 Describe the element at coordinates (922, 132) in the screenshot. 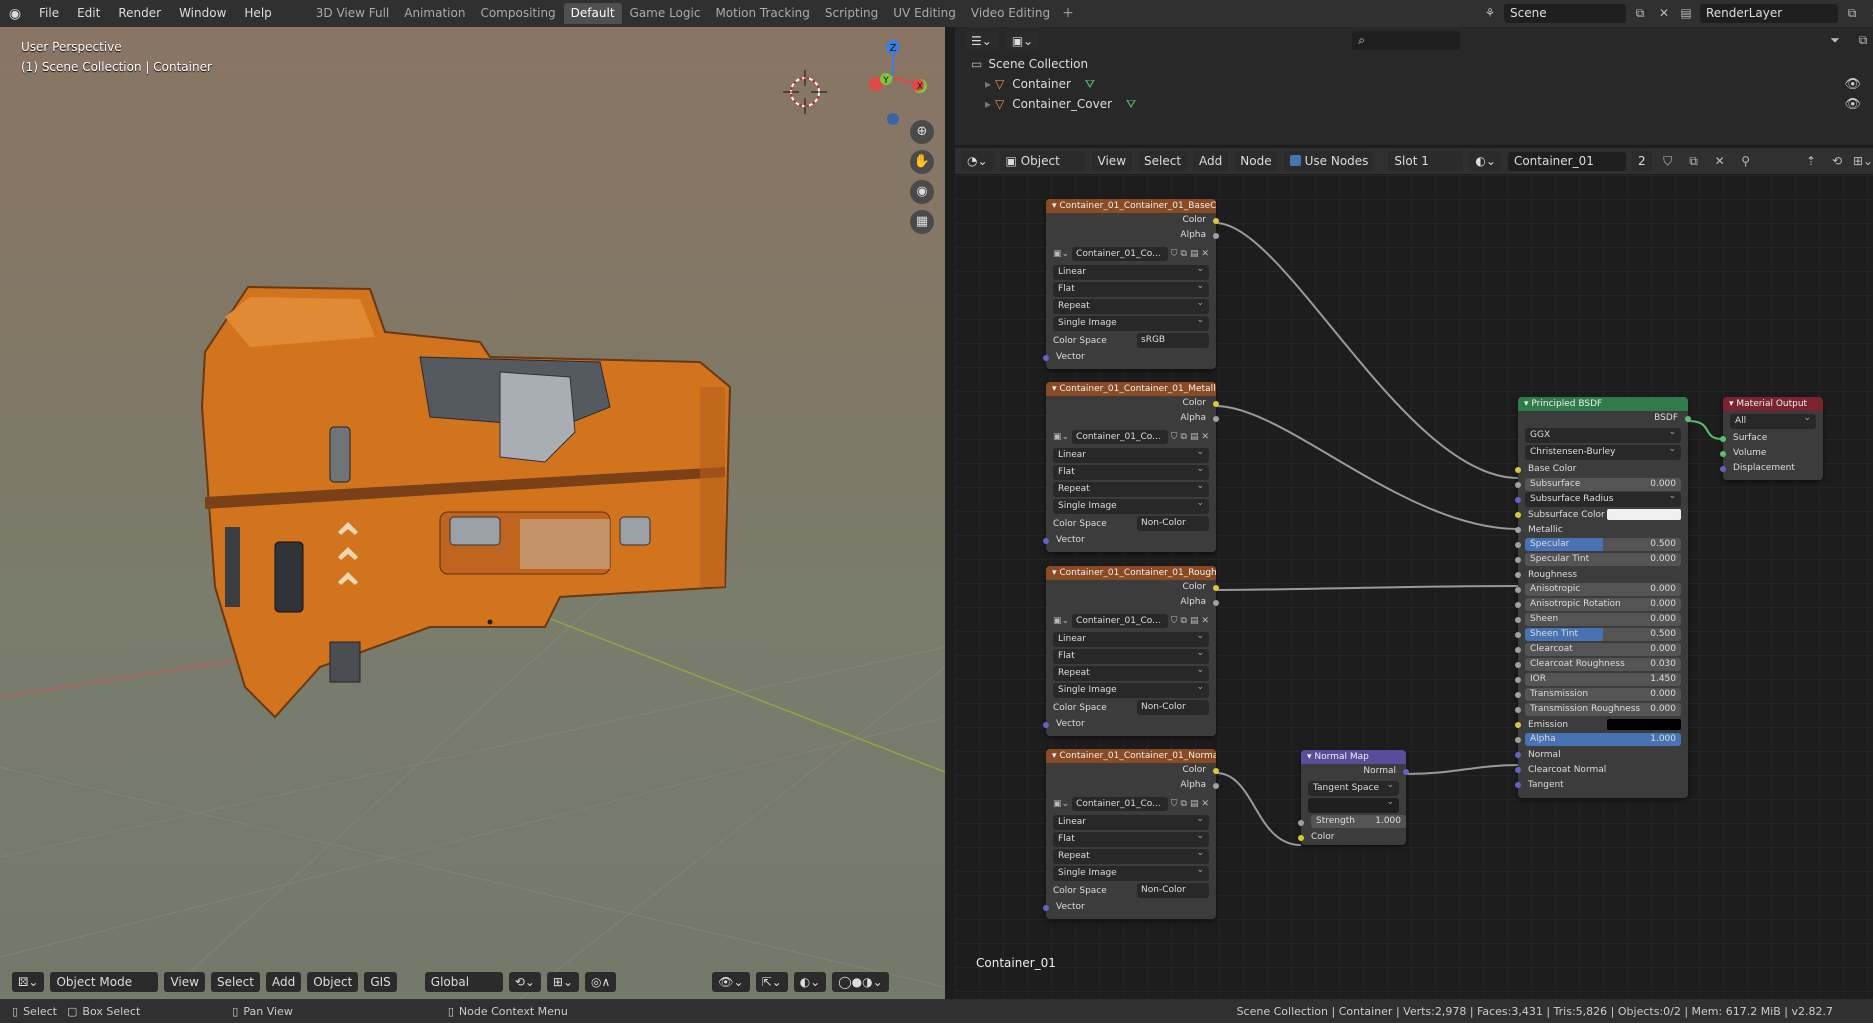

I see `zoom-icon: ⊕` at that location.